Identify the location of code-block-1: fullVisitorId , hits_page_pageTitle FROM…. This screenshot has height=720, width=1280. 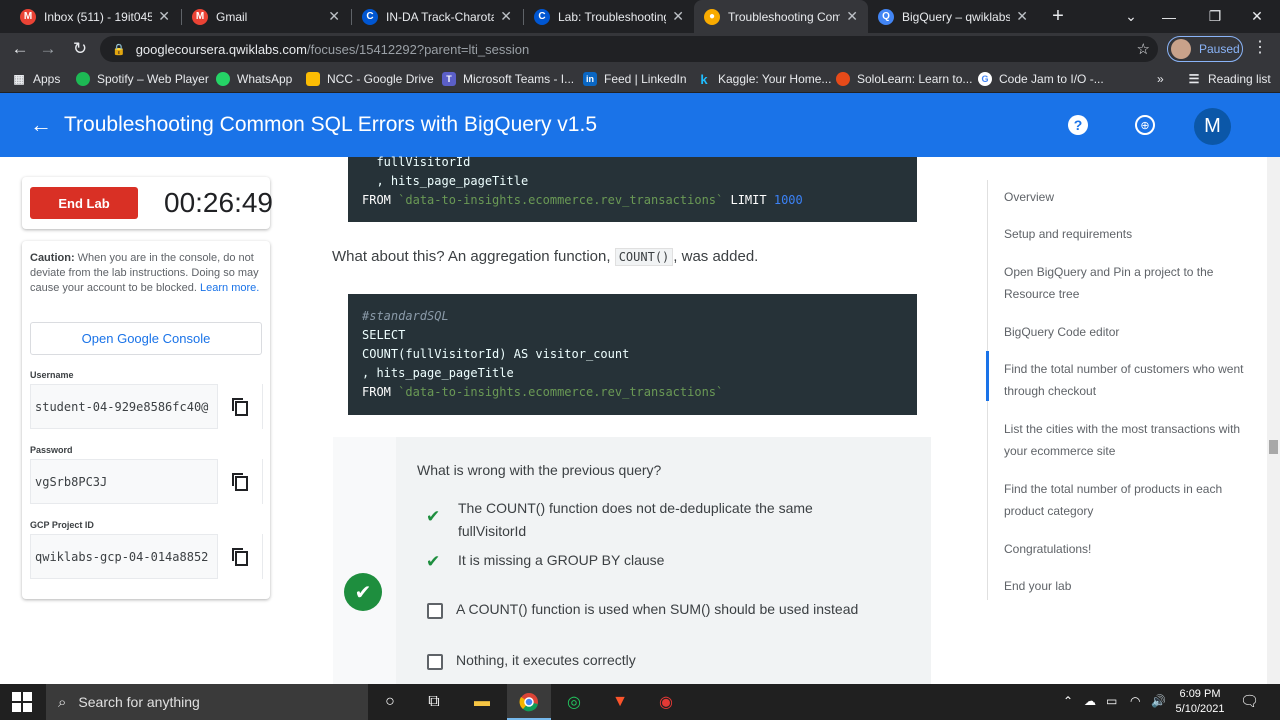
(632, 188).